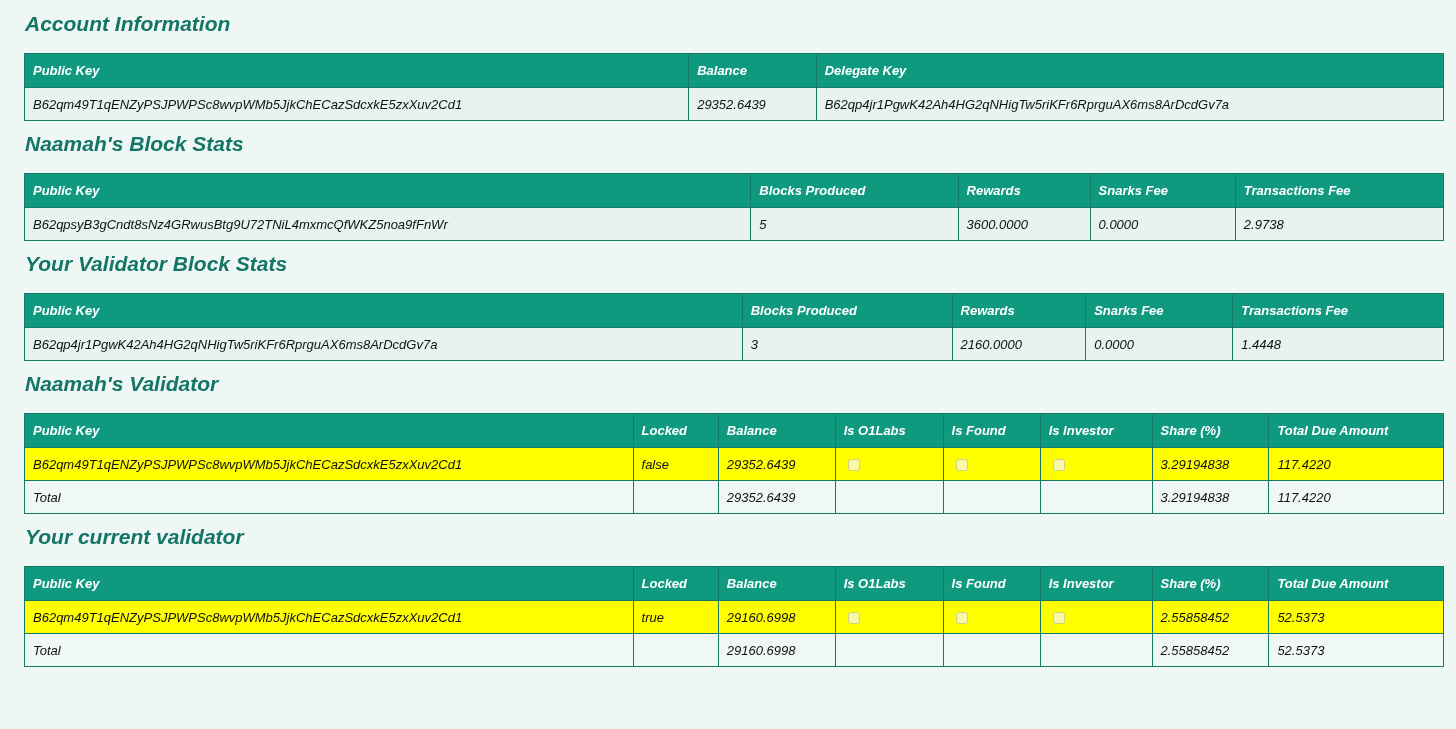 The width and height of the screenshot is (1456, 729). I want to click on table-cell: 29160.6998, so click(777, 617).